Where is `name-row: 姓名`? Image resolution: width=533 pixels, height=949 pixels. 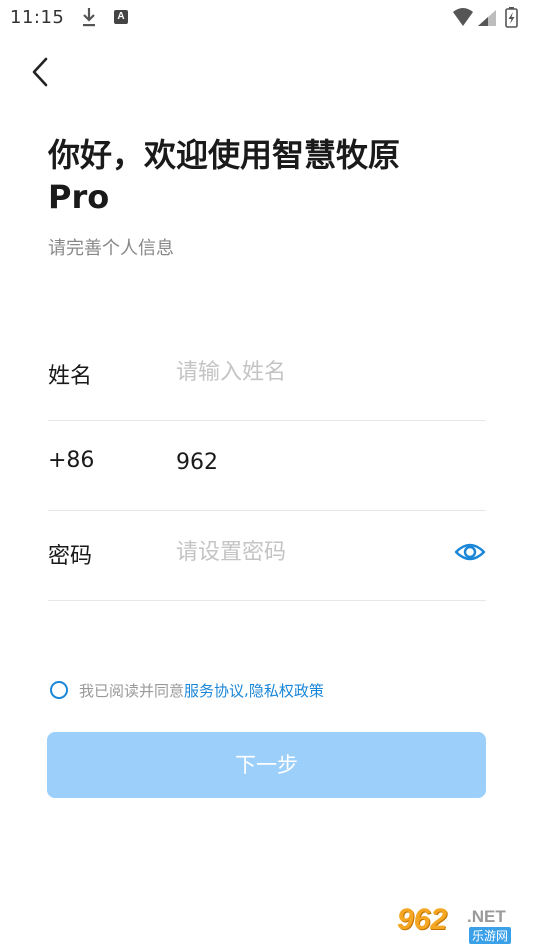
name-row: 姓名 is located at coordinates (267, 375).